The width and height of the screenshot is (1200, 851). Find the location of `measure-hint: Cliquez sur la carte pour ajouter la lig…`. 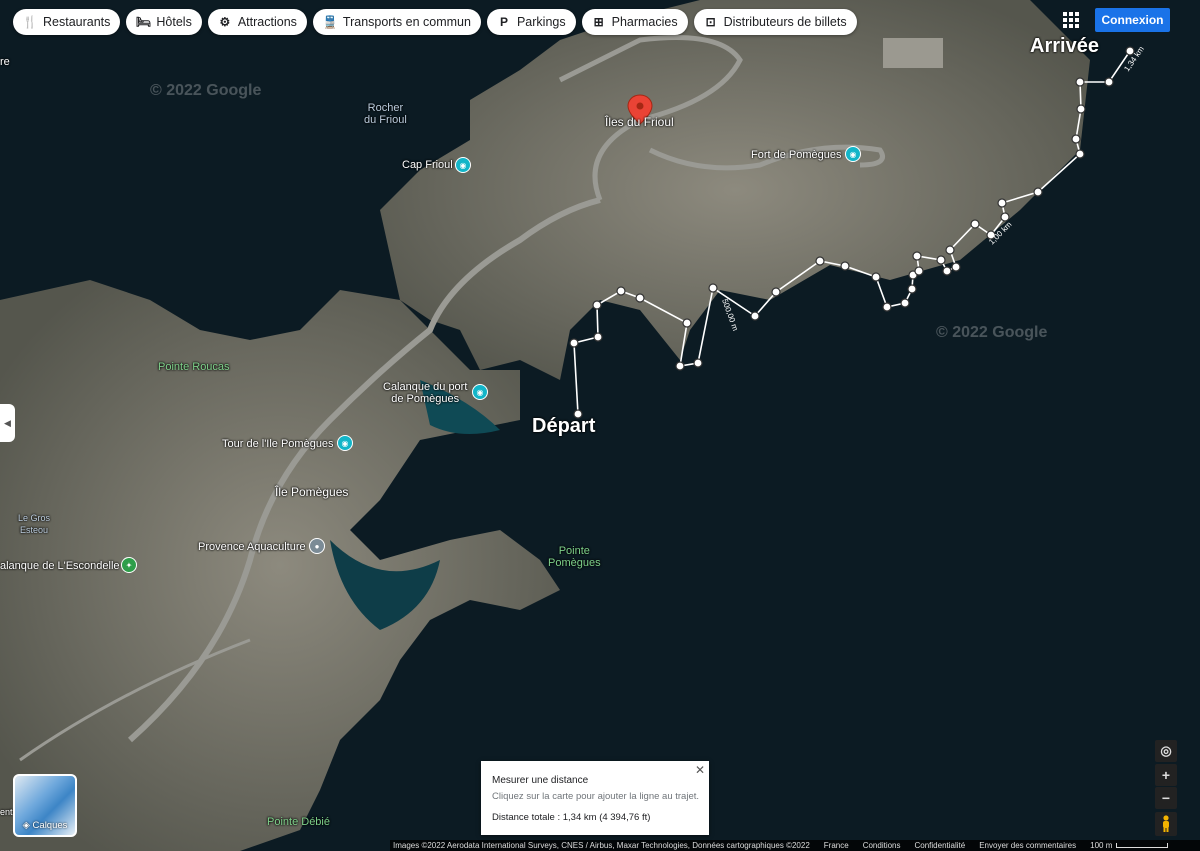

measure-hint: Cliquez sur la carte pour ajouter la lig… is located at coordinates (596, 796).